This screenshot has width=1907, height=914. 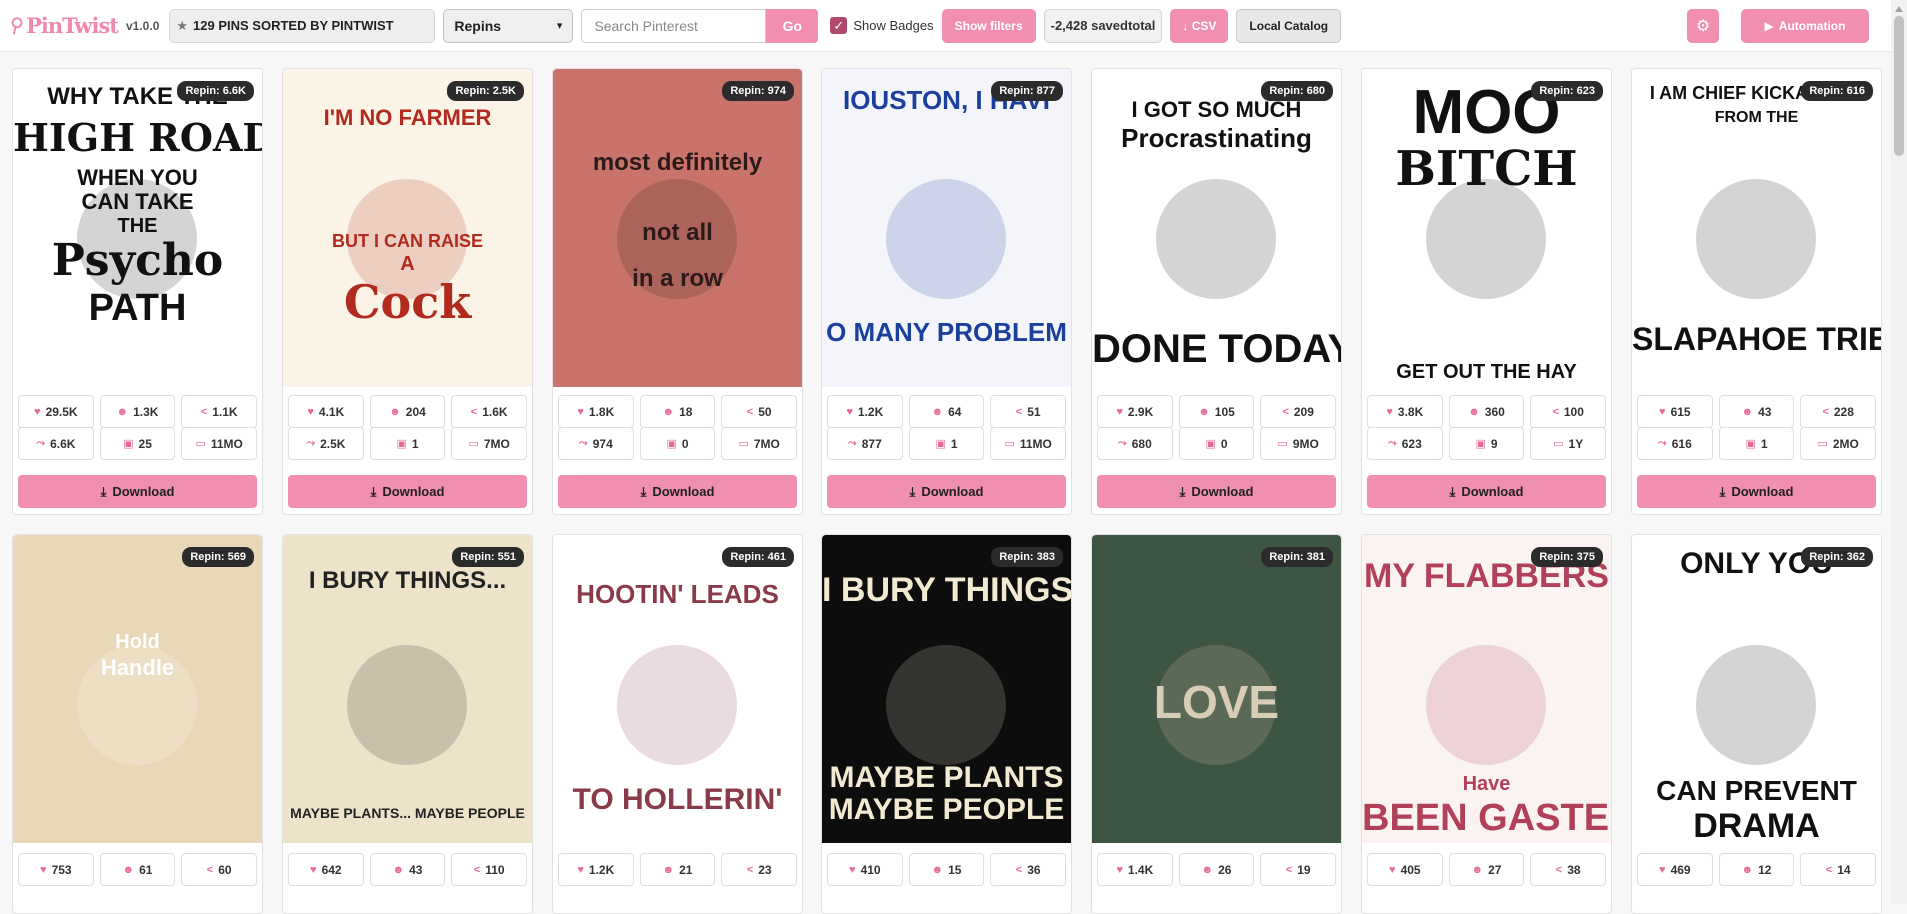 What do you see at coordinates (1216, 689) in the screenshot?
I see `pin-image: LOVE Repin: 381` at bounding box center [1216, 689].